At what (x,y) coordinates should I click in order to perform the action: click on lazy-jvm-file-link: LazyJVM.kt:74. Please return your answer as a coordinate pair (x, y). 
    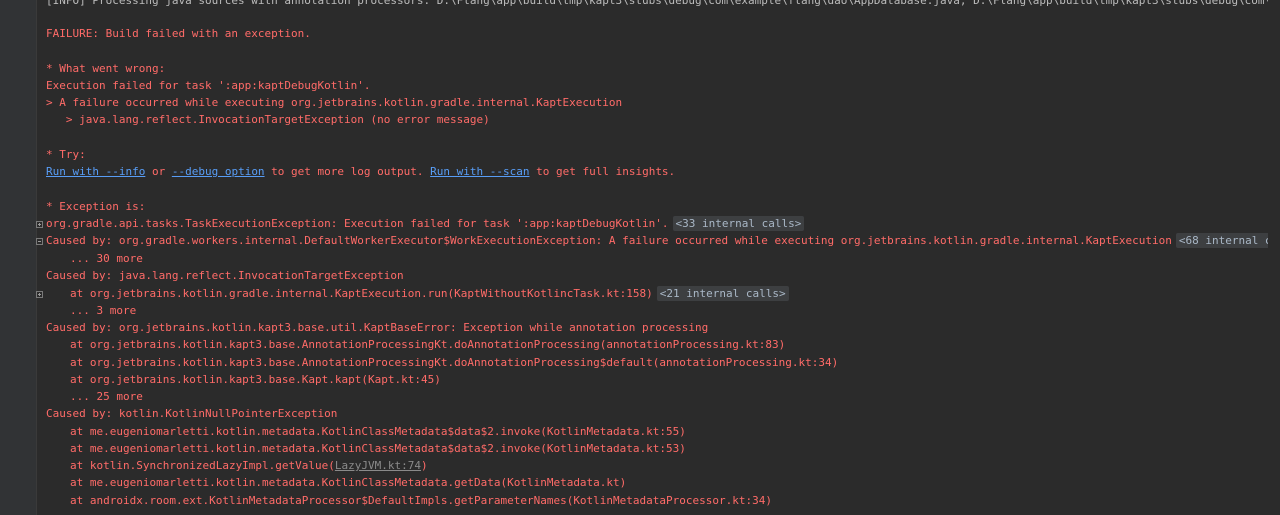
    Looking at the image, I should click on (378, 465).